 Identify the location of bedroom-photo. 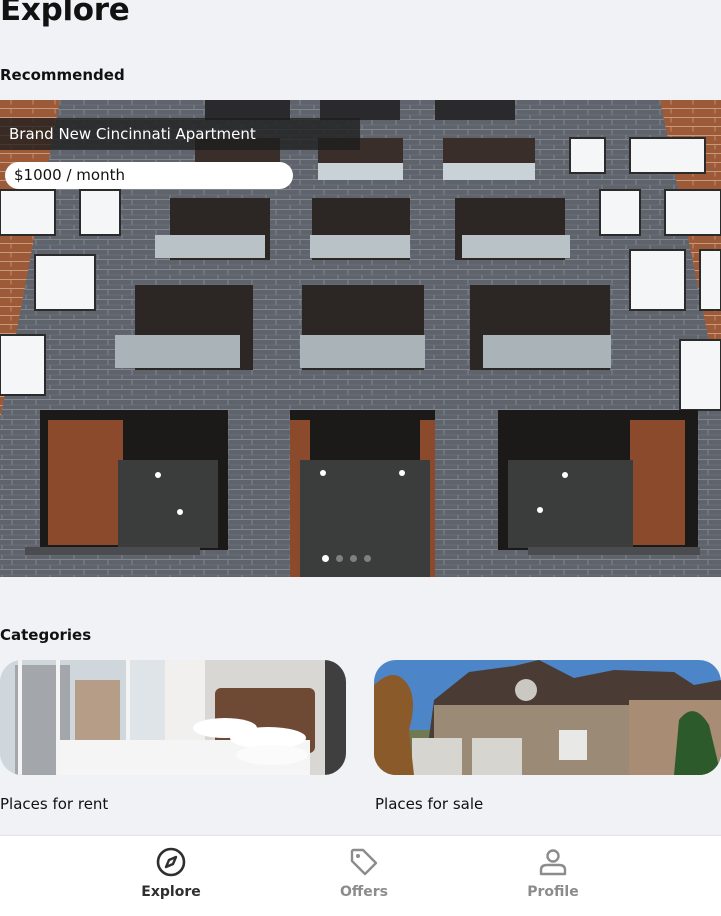
(173, 717).